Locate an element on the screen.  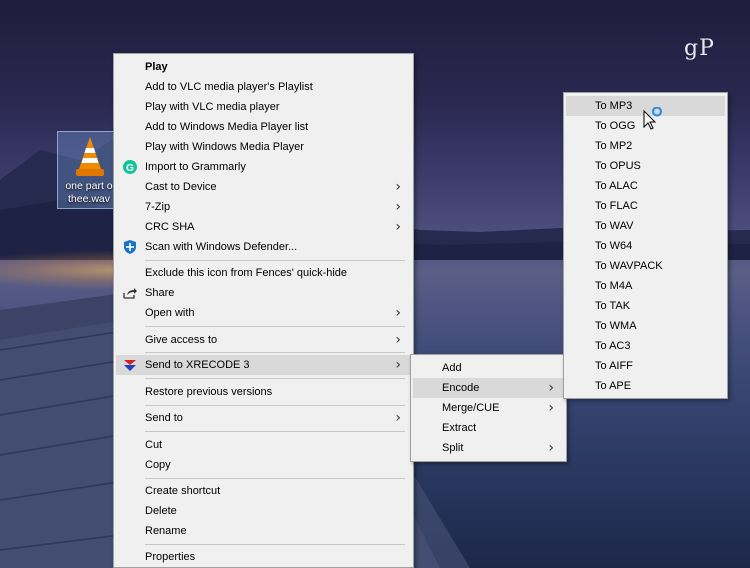
menu-item-label: Share is located at coordinates (160, 293).